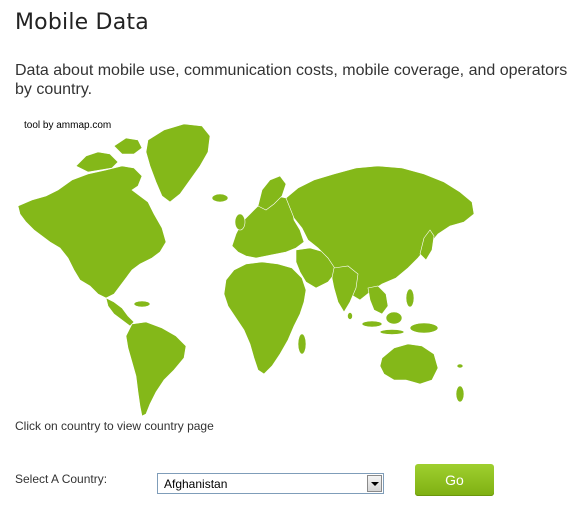 The height and width of the screenshot is (518, 588). What do you see at coordinates (392, 332) in the screenshot?
I see `region-indonesia-java` at bounding box center [392, 332].